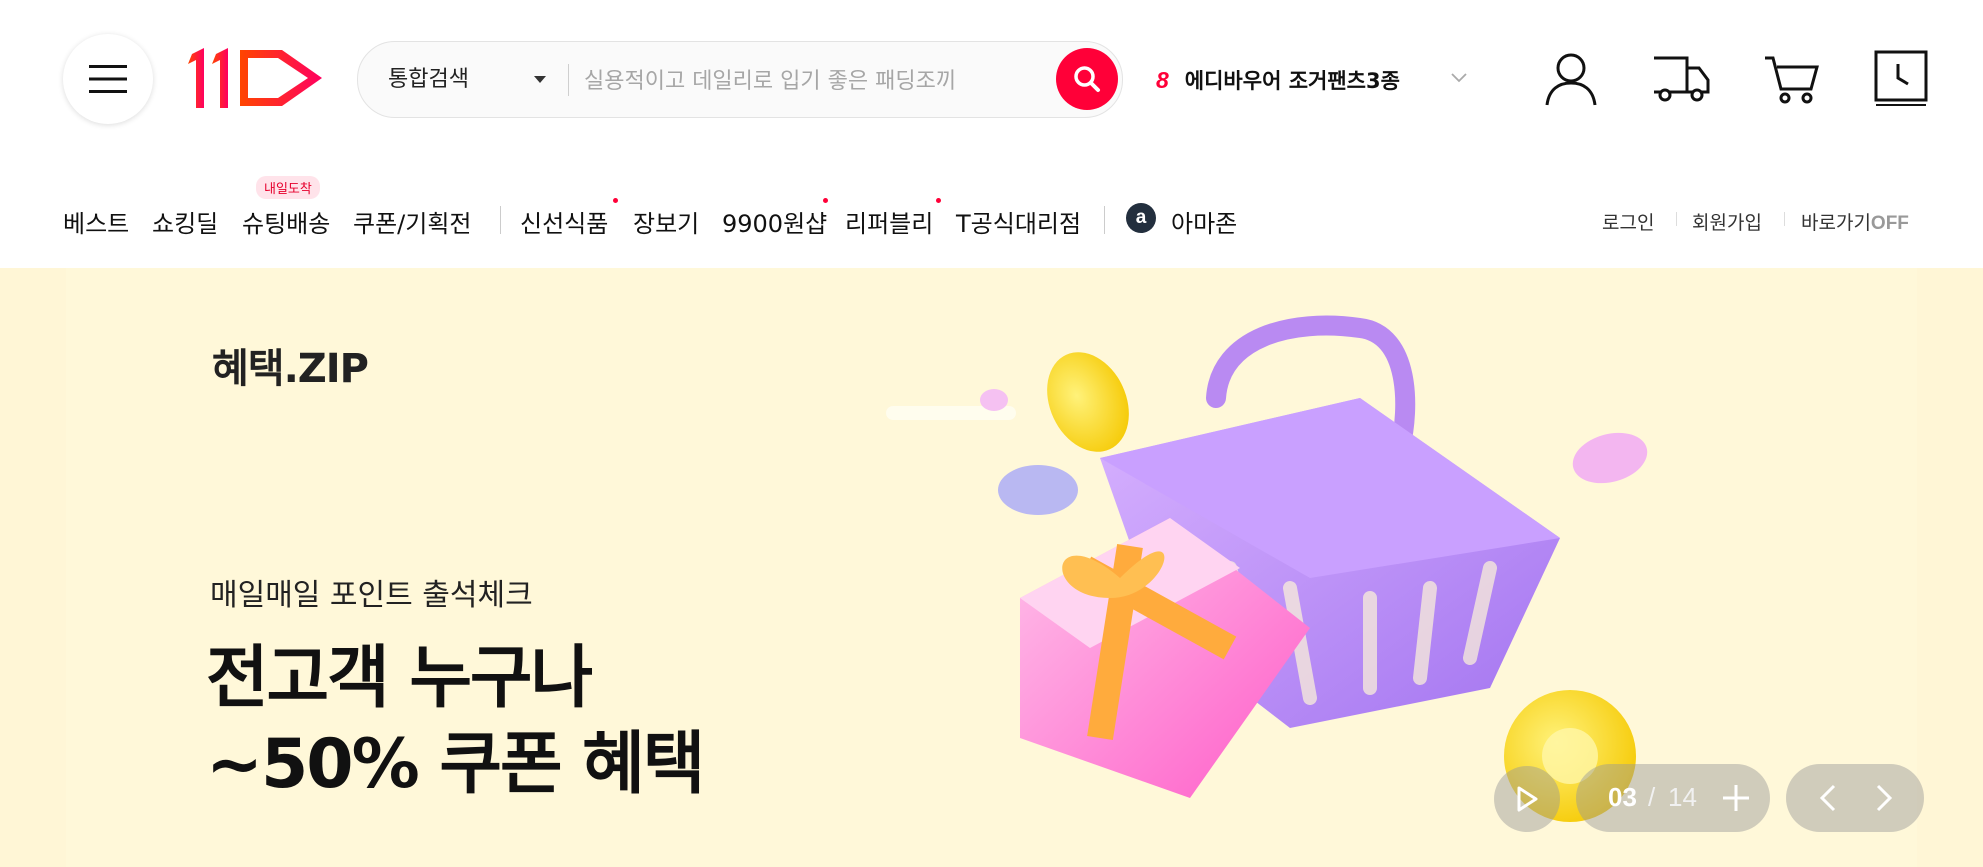 Image resolution: width=1983 pixels, height=867 pixels. Describe the element at coordinates (994, 400) in the screenshot. I see `bubble-pink-small` at that location.